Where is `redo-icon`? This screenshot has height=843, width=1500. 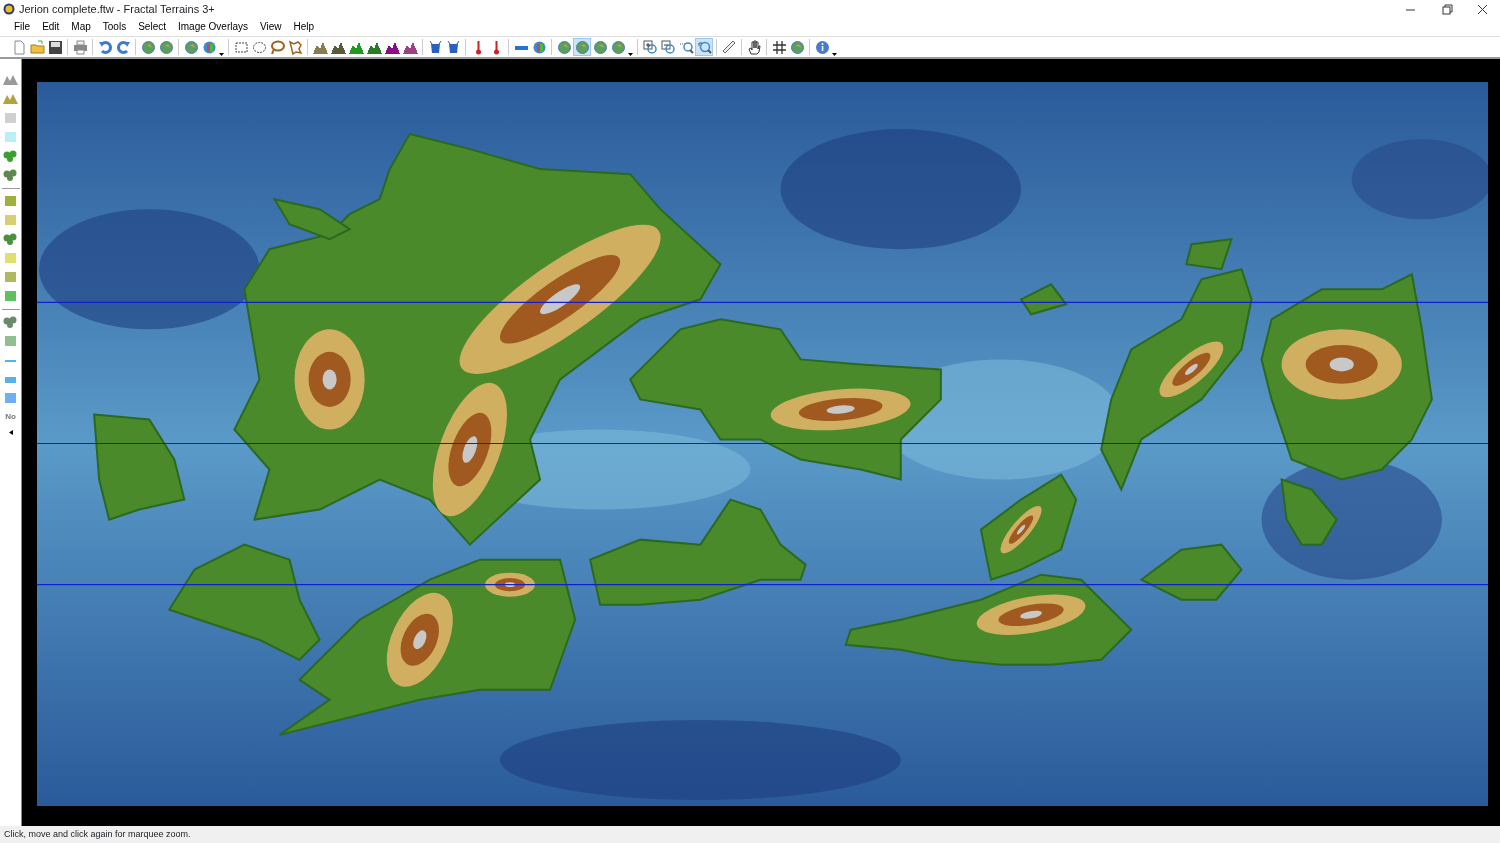 redo-icon is located at coordinates (123, 47).